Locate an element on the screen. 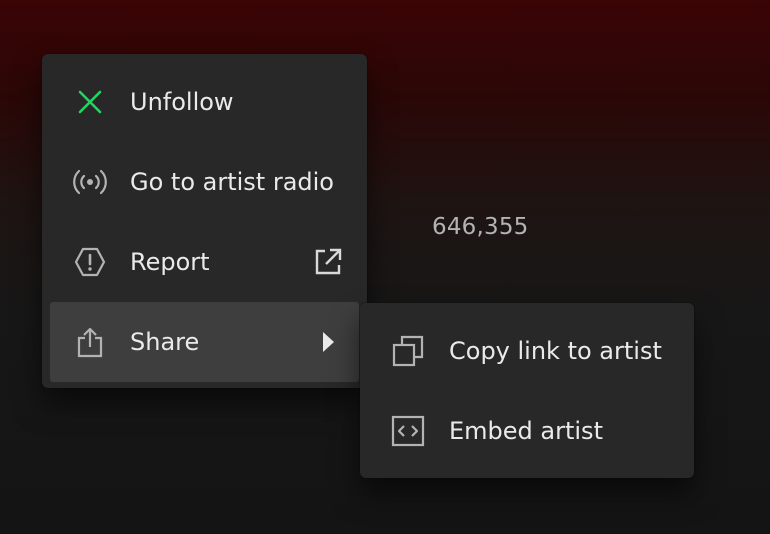  share-submenu: Copy link to artist Embed artist is located at coordinates (527, 390).